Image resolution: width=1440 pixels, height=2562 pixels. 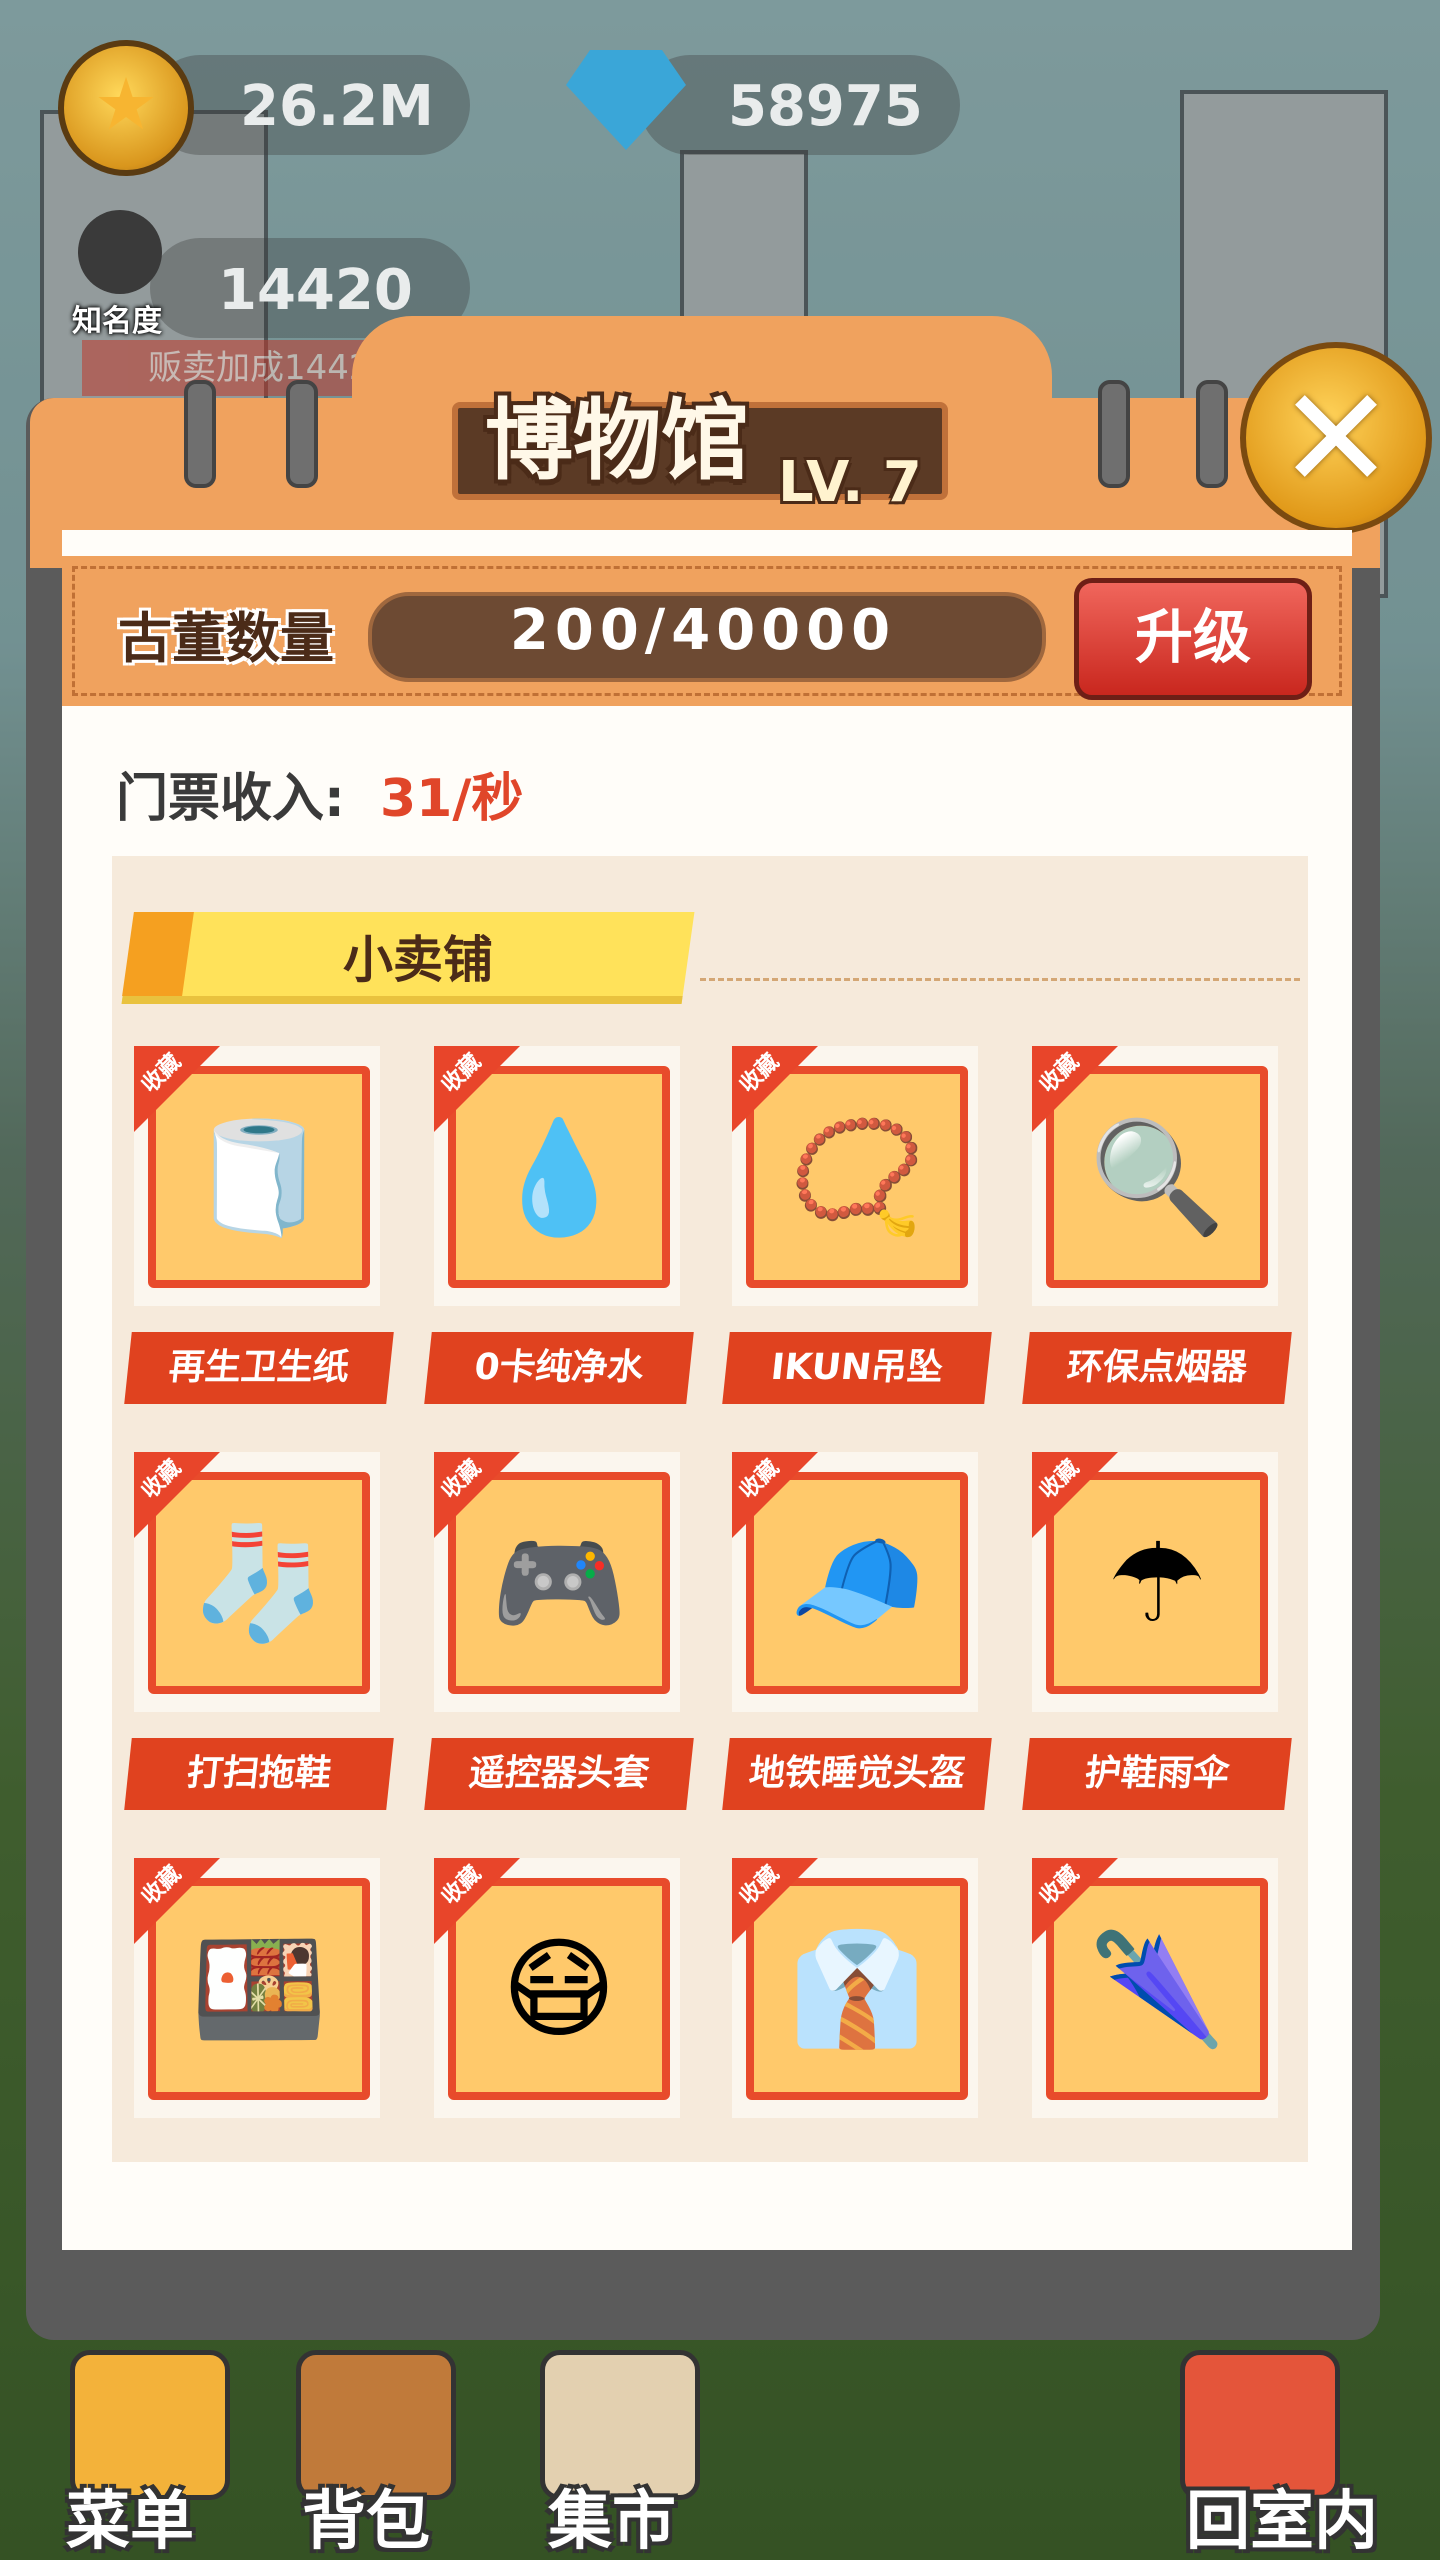 I want to click on ticket-income-value: 31/秒, so click(x=452, y=799).